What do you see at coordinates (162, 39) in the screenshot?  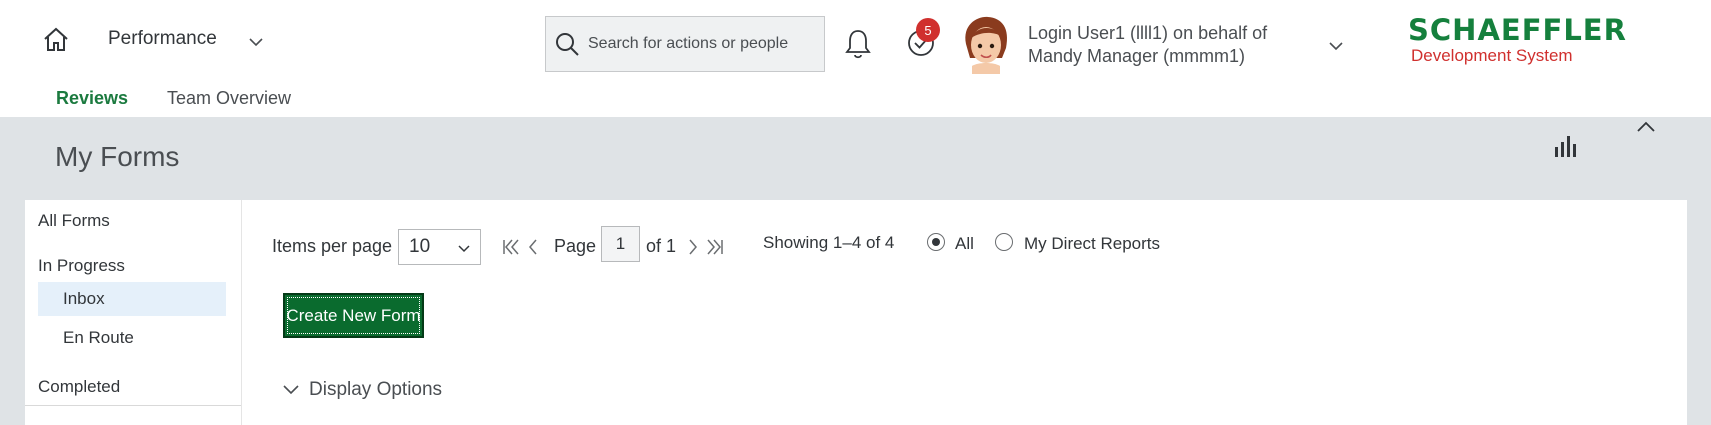 I see `module-name: Performance` at bounding box center [162, 39].